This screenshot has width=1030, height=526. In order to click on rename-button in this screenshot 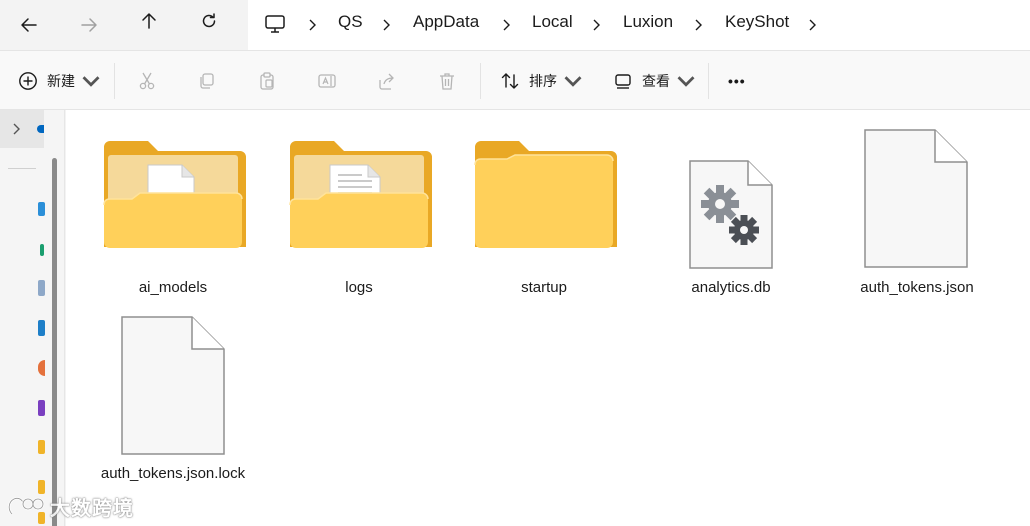, I will do `click(327, 81)`.